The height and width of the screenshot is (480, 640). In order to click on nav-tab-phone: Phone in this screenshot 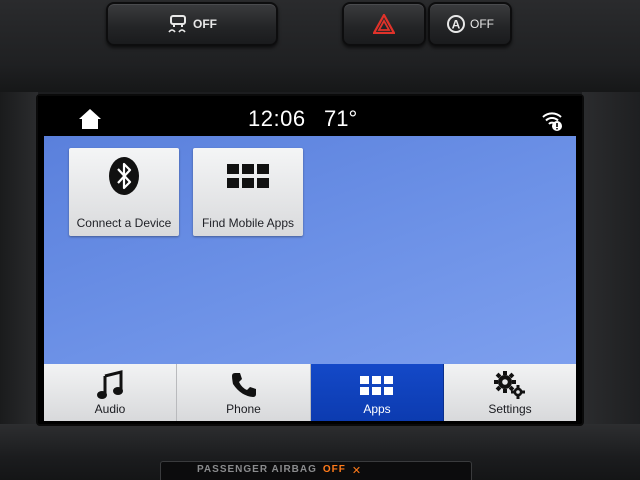, I will do `click(244, 392)`.